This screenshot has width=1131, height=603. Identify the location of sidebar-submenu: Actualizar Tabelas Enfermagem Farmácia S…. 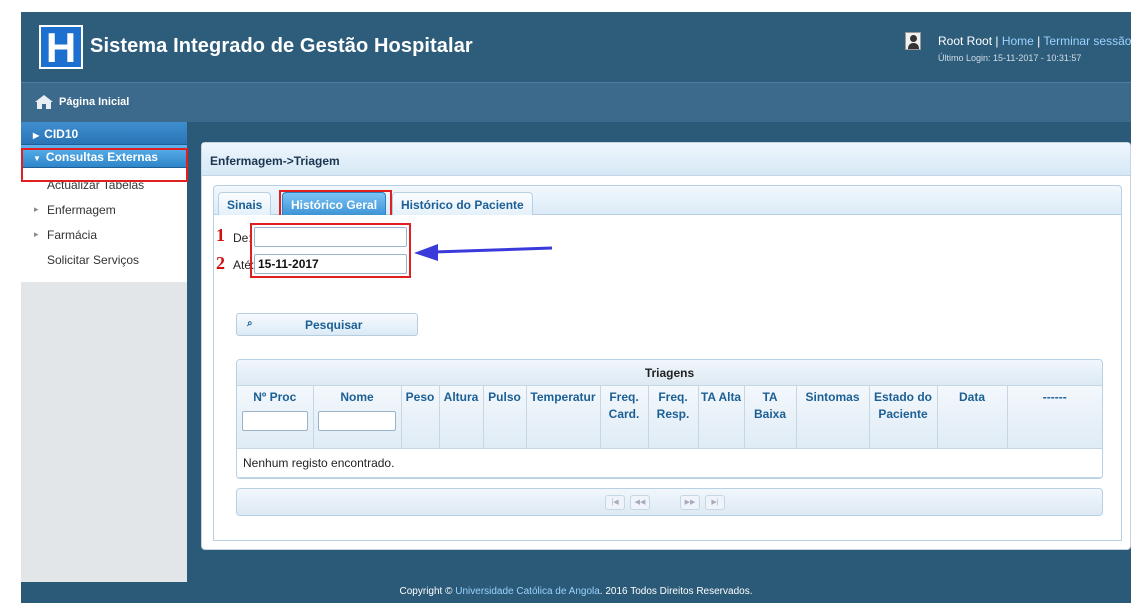
(104, 225).